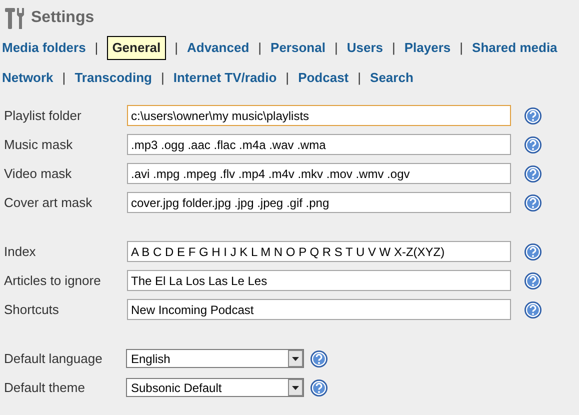 This screenshot has height=415, width=579. What do you see at coordinates (323, 78) in the screenshot?
I see `settings-tab: Podcast` at bounding box center [323, 78].